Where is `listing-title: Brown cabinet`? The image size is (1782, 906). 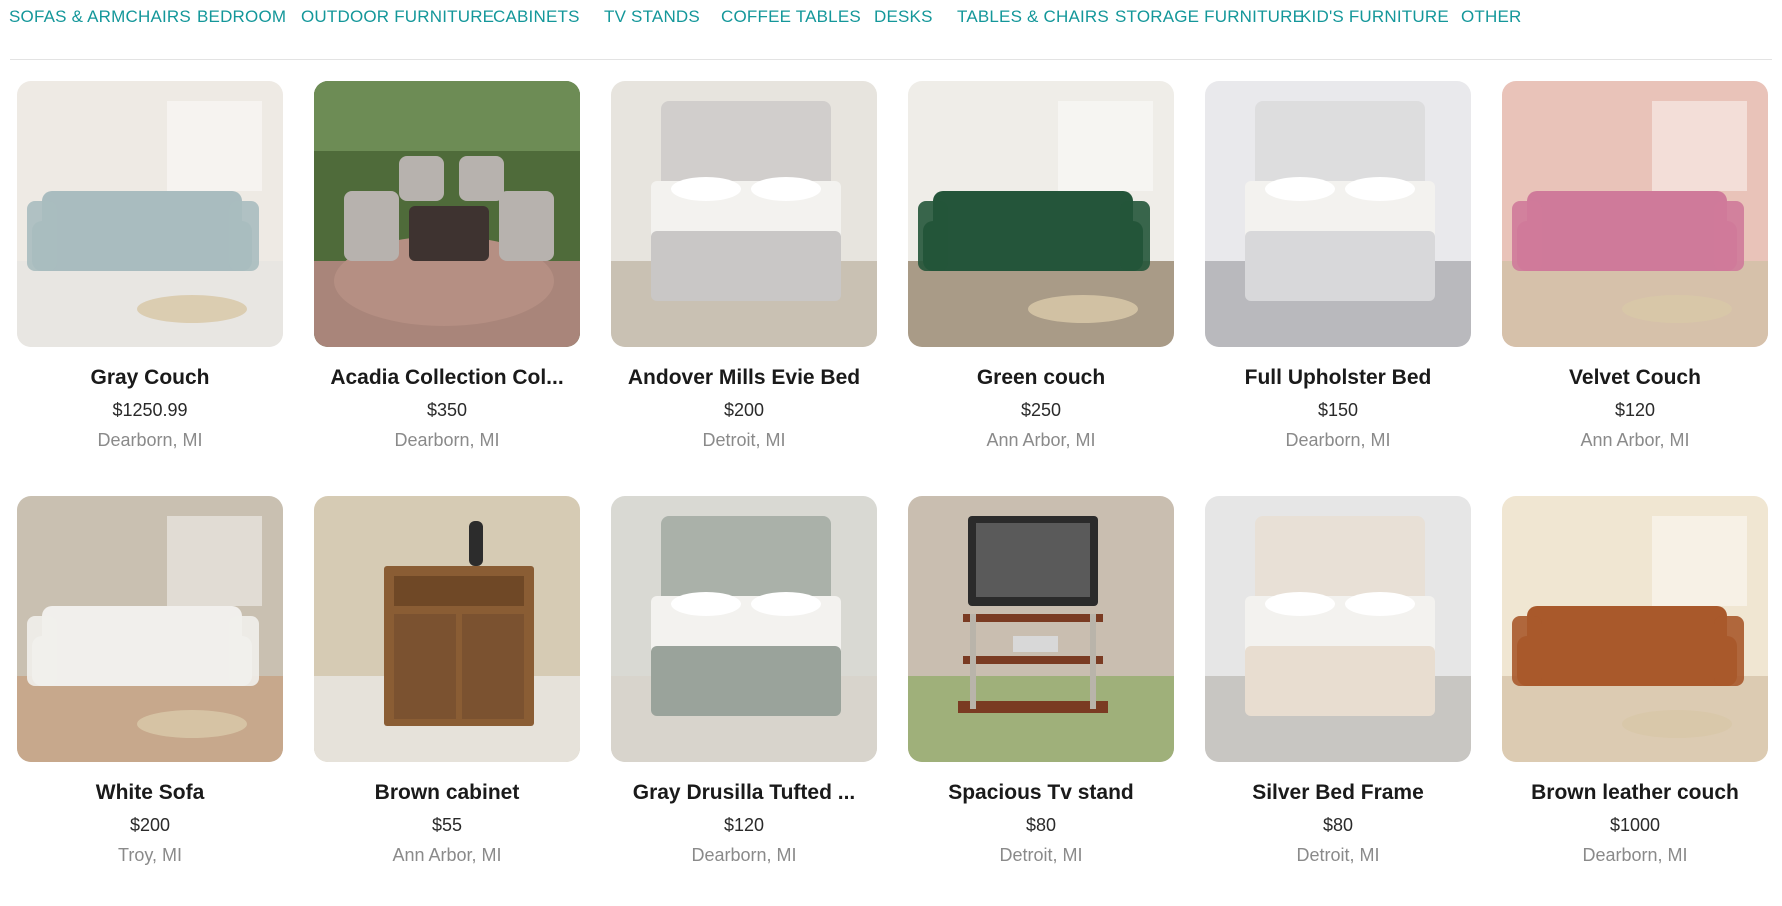
listing-title: Brown cabinet is located at coordinates (447, 793).